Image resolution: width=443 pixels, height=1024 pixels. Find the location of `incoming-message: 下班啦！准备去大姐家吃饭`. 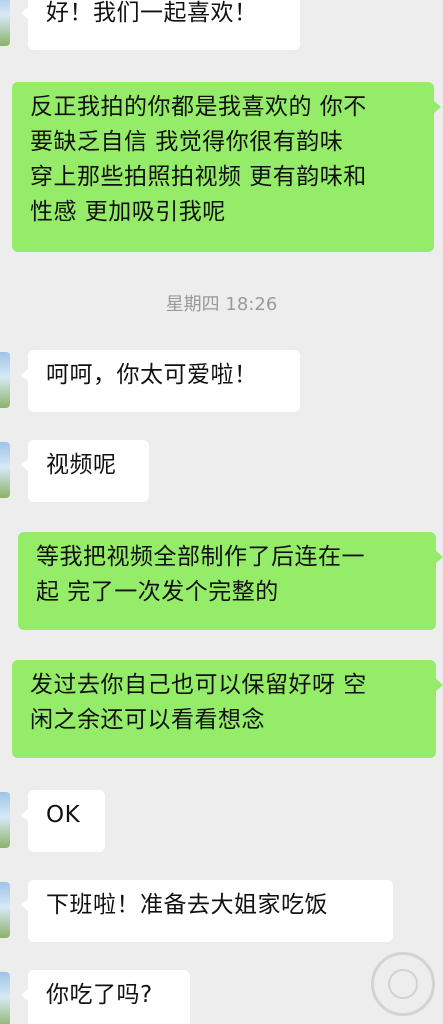

incoming-message: 下班啦！准备去大姐家吃饭 is located at coordinates (207, 911).